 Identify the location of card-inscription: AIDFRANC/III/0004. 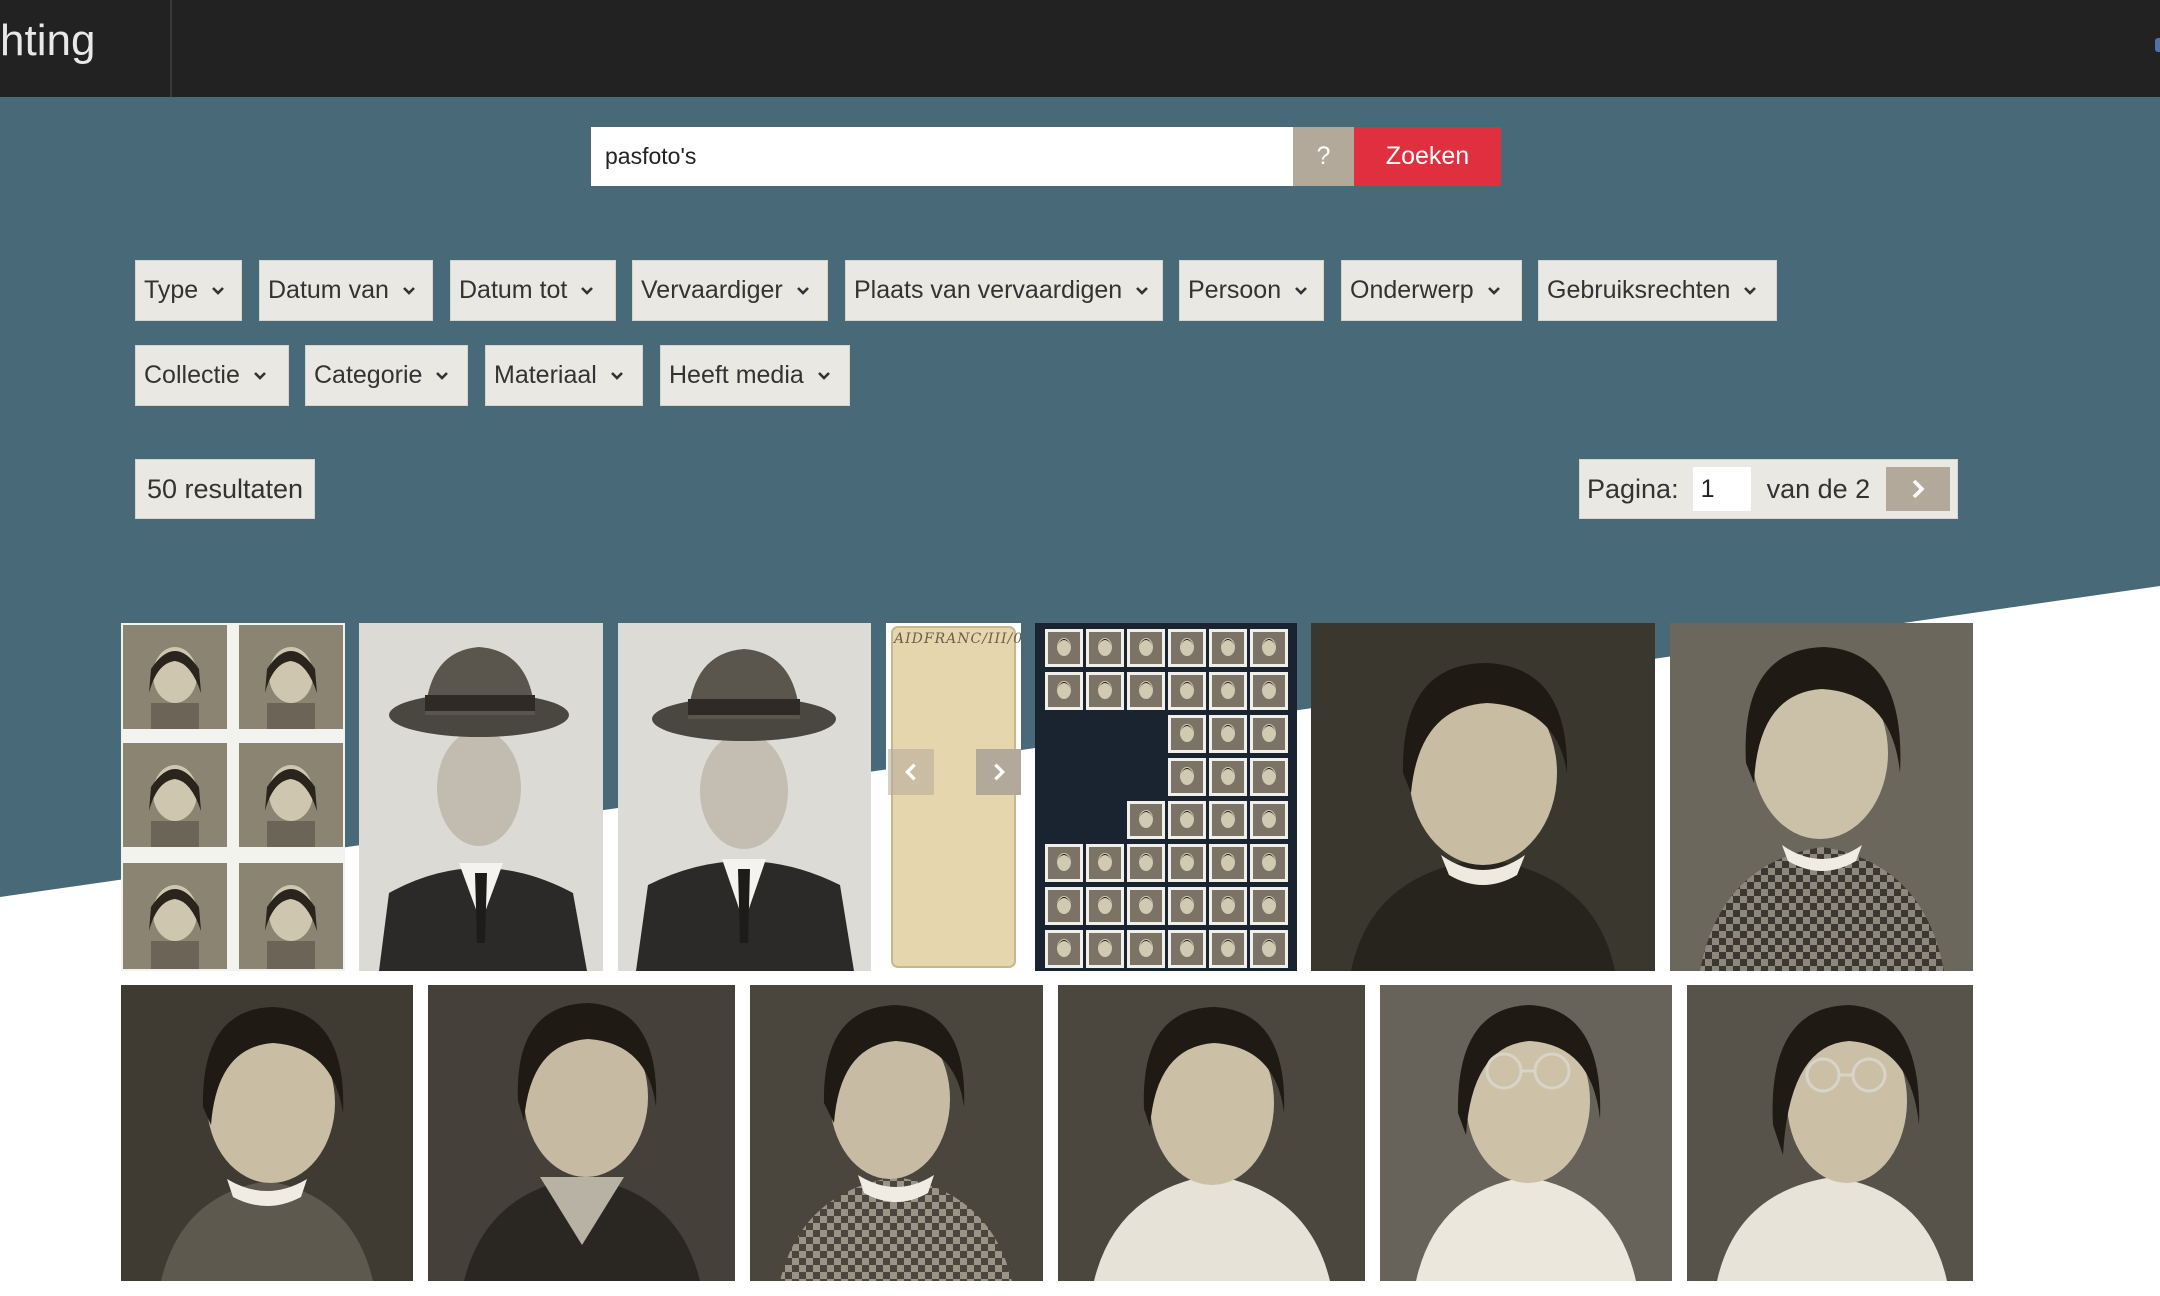
(957, 639).